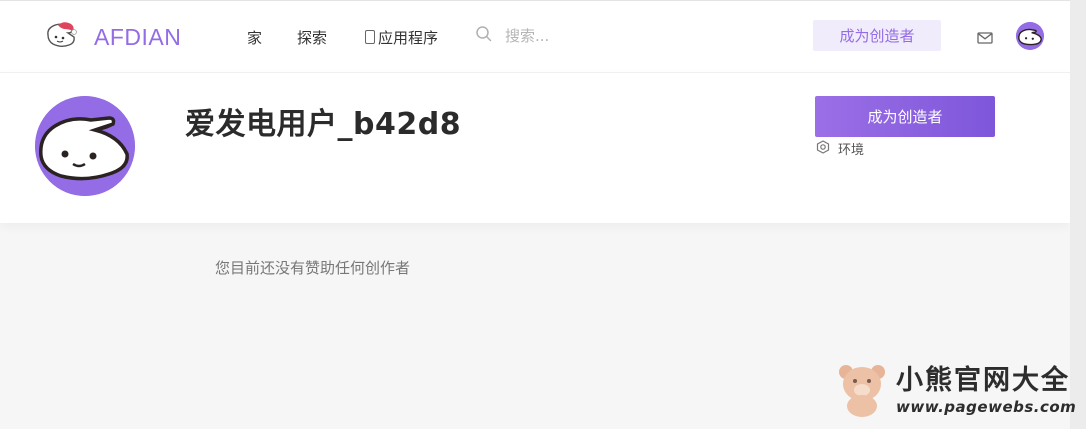  I want to click on environment-label: 环境, so click(851, 150).